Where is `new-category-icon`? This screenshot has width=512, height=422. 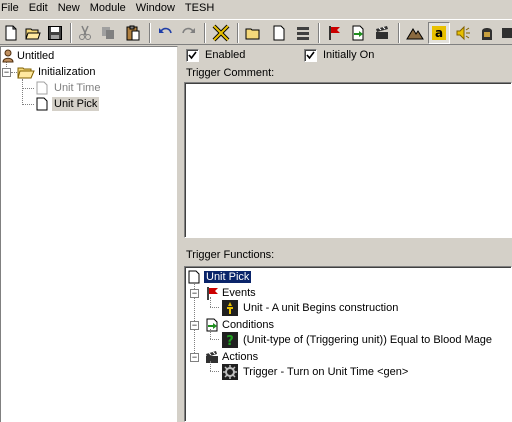
new-category-icon is located at coordinates (252, 34).